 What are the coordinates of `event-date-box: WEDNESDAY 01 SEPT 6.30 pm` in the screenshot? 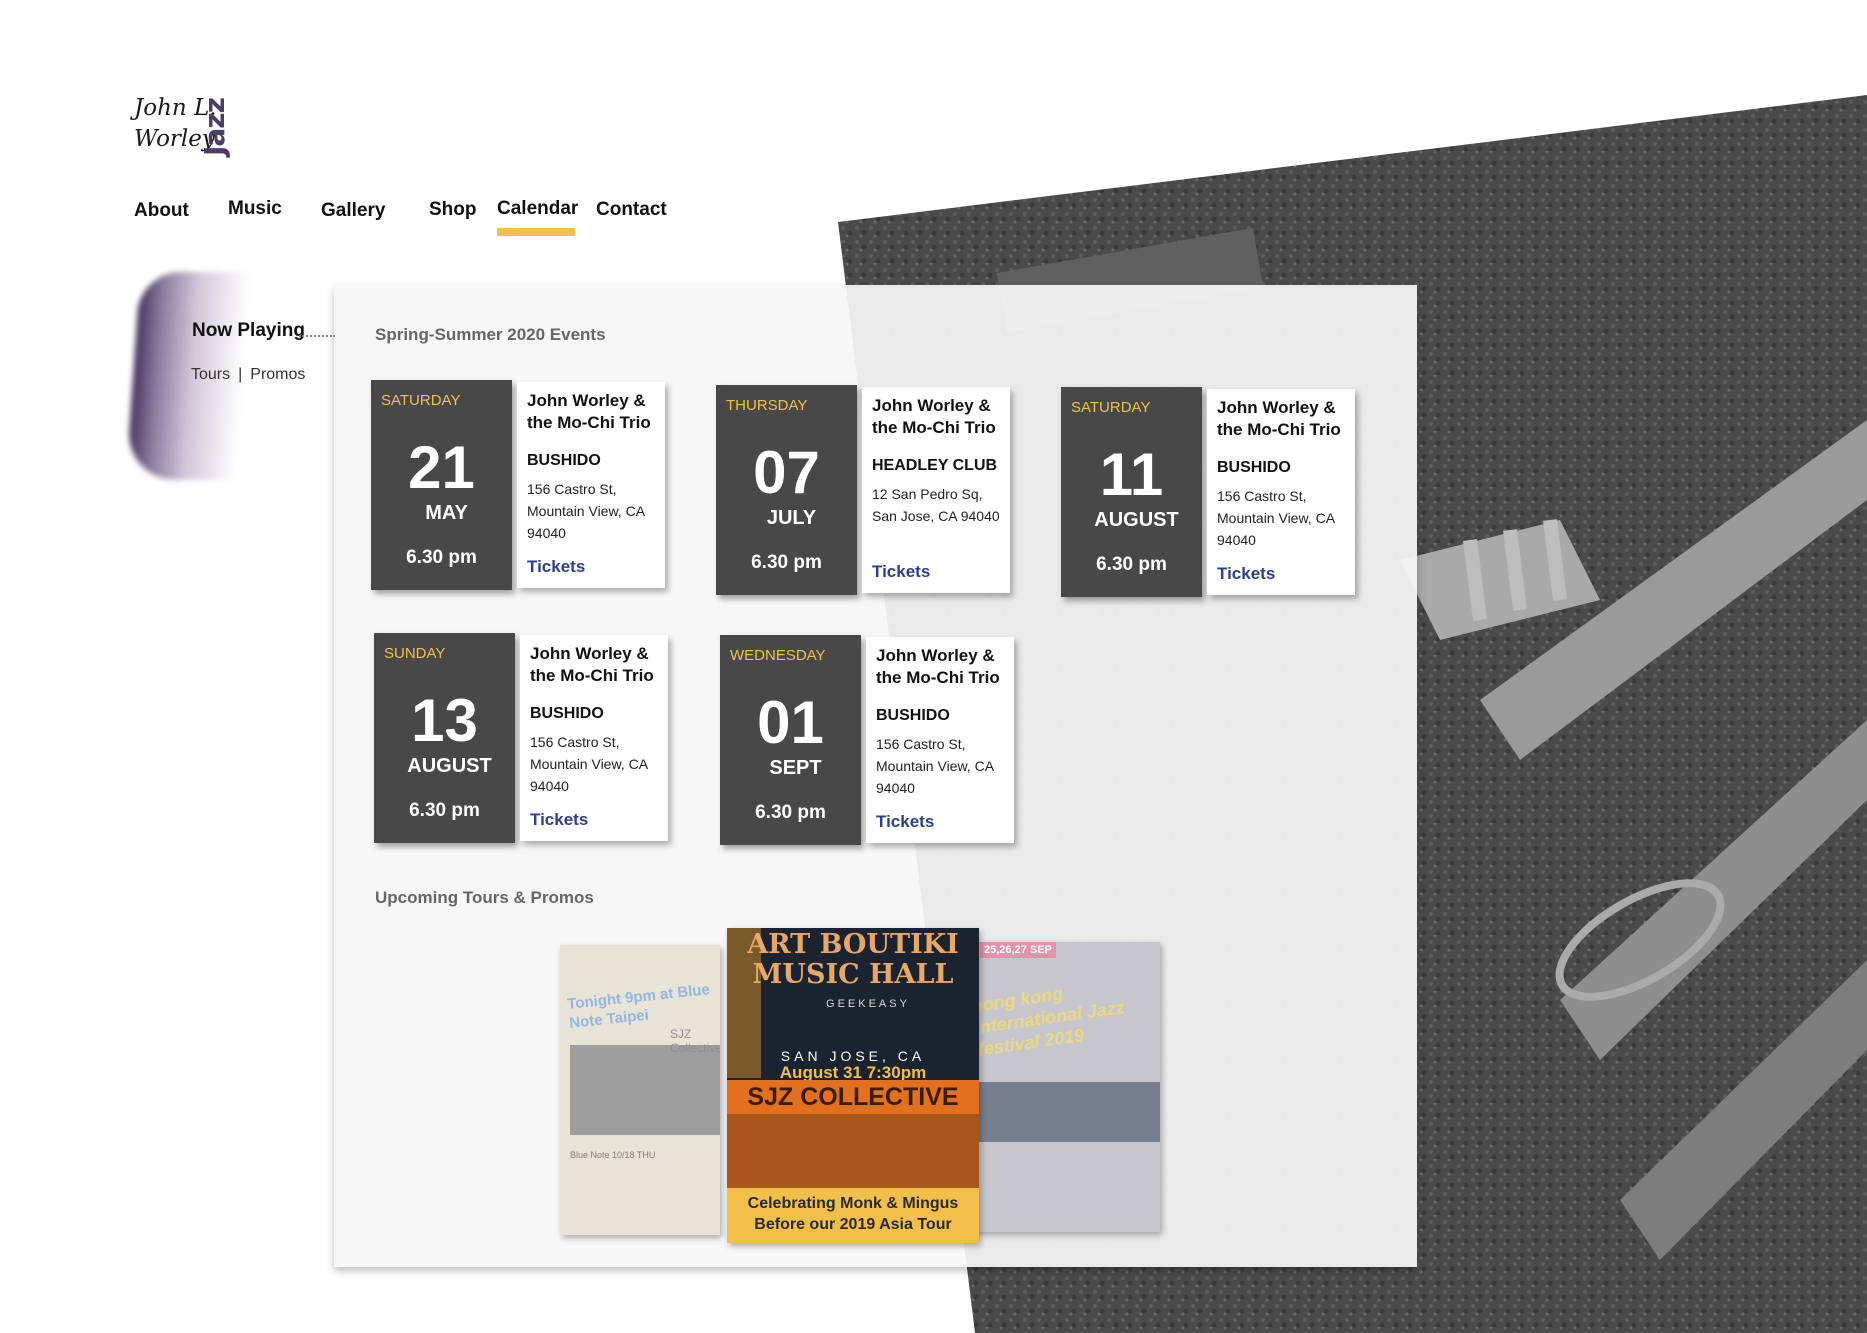 It's located at (790, 740).